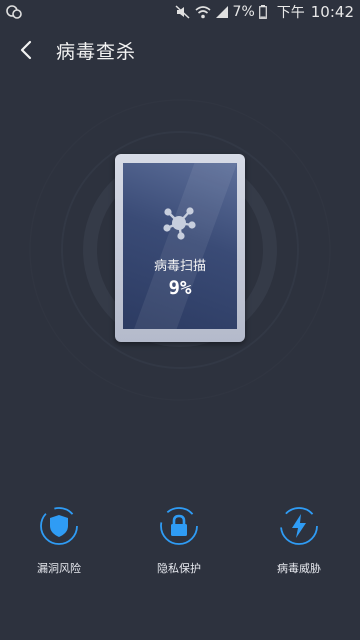  I want to click on feature-vulnerability-risk: 漏洞风险, so click(59, 542).